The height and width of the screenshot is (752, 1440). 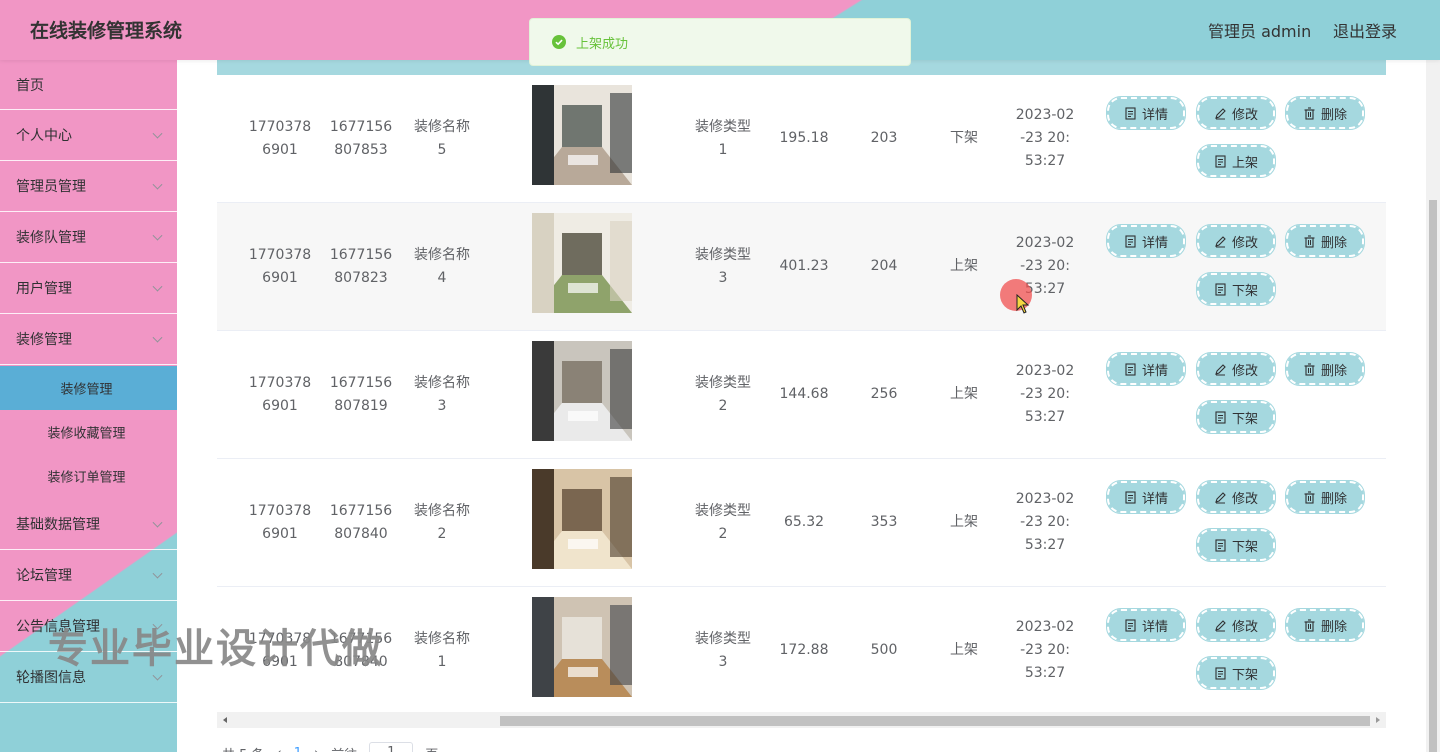 What do you see at coordinates (361, 394) in the screenshot?
I see `cell-code: 1677156 807819` at bounding box center [361, 394].